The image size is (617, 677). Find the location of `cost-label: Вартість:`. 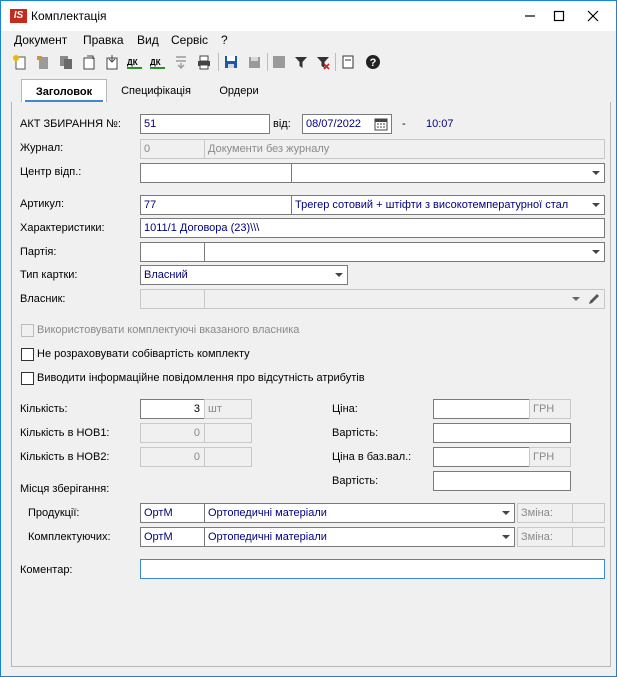

cost-label: Вартість: is located at coordinates (355, 433).